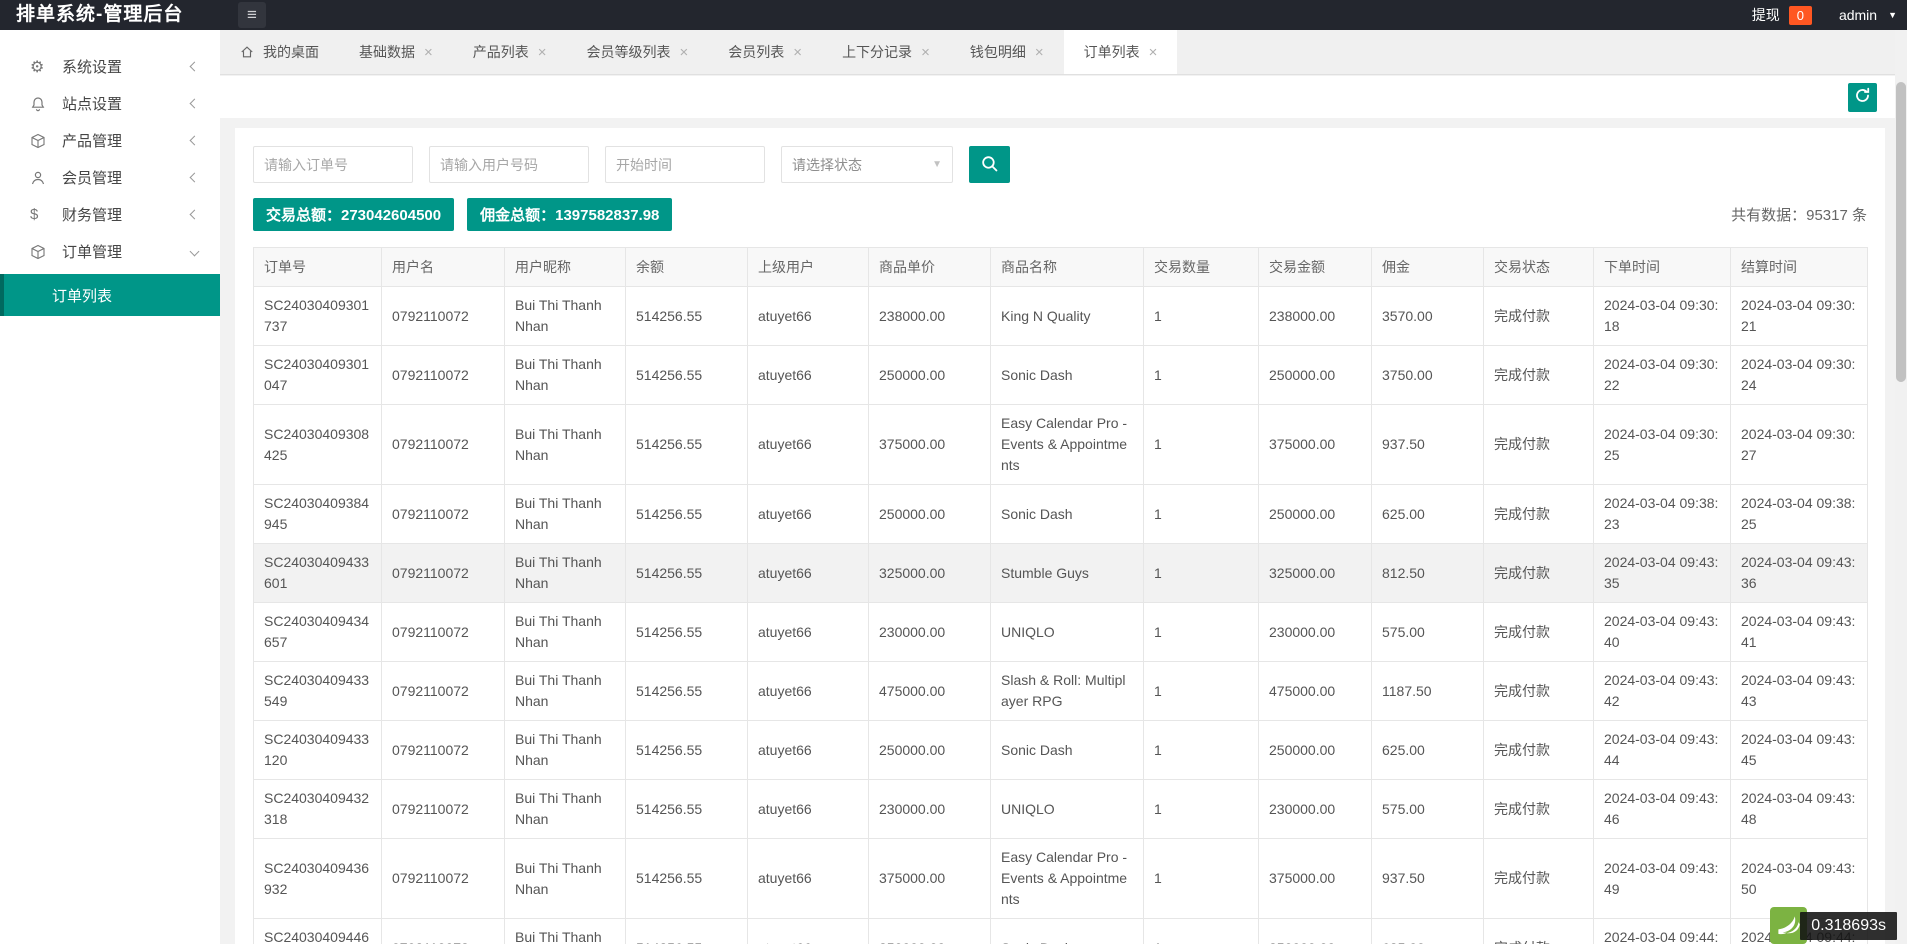  Describe the element at coordinates (333, 164) in the screenshot. I see `order-no-input` at that location.